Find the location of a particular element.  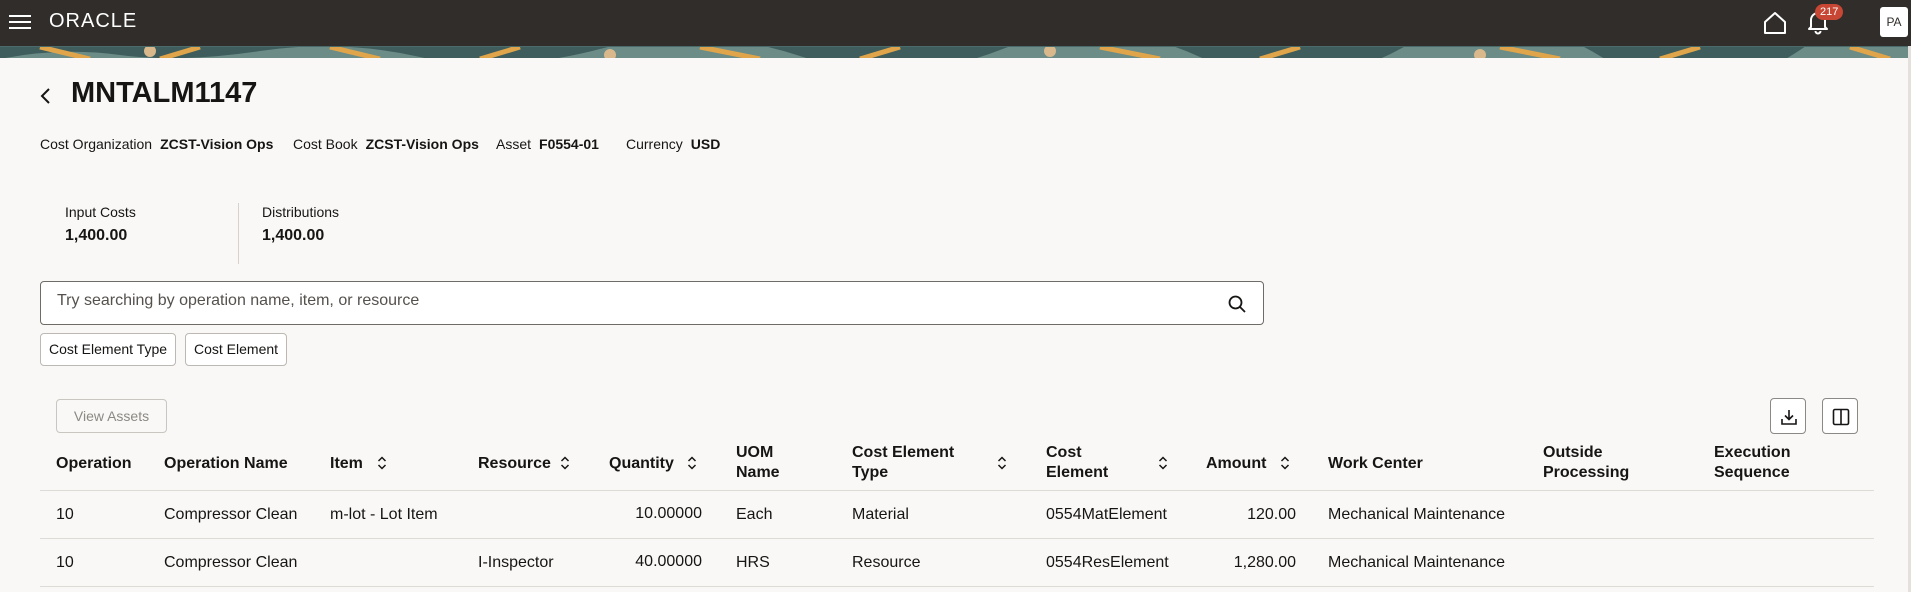

columns-button is located at coordinates (1840, 416).